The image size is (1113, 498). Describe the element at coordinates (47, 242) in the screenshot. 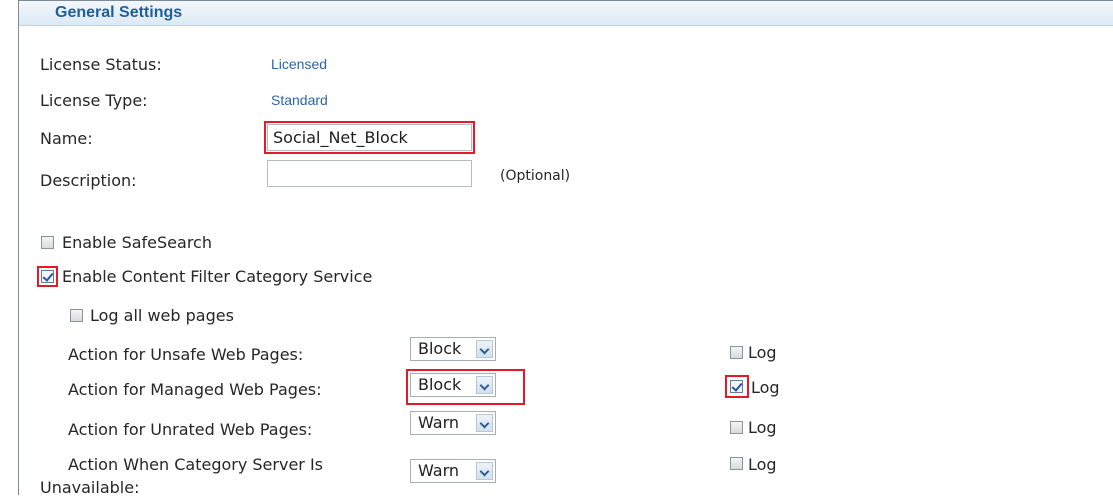

I see `safesearch-checkbox` at that location.